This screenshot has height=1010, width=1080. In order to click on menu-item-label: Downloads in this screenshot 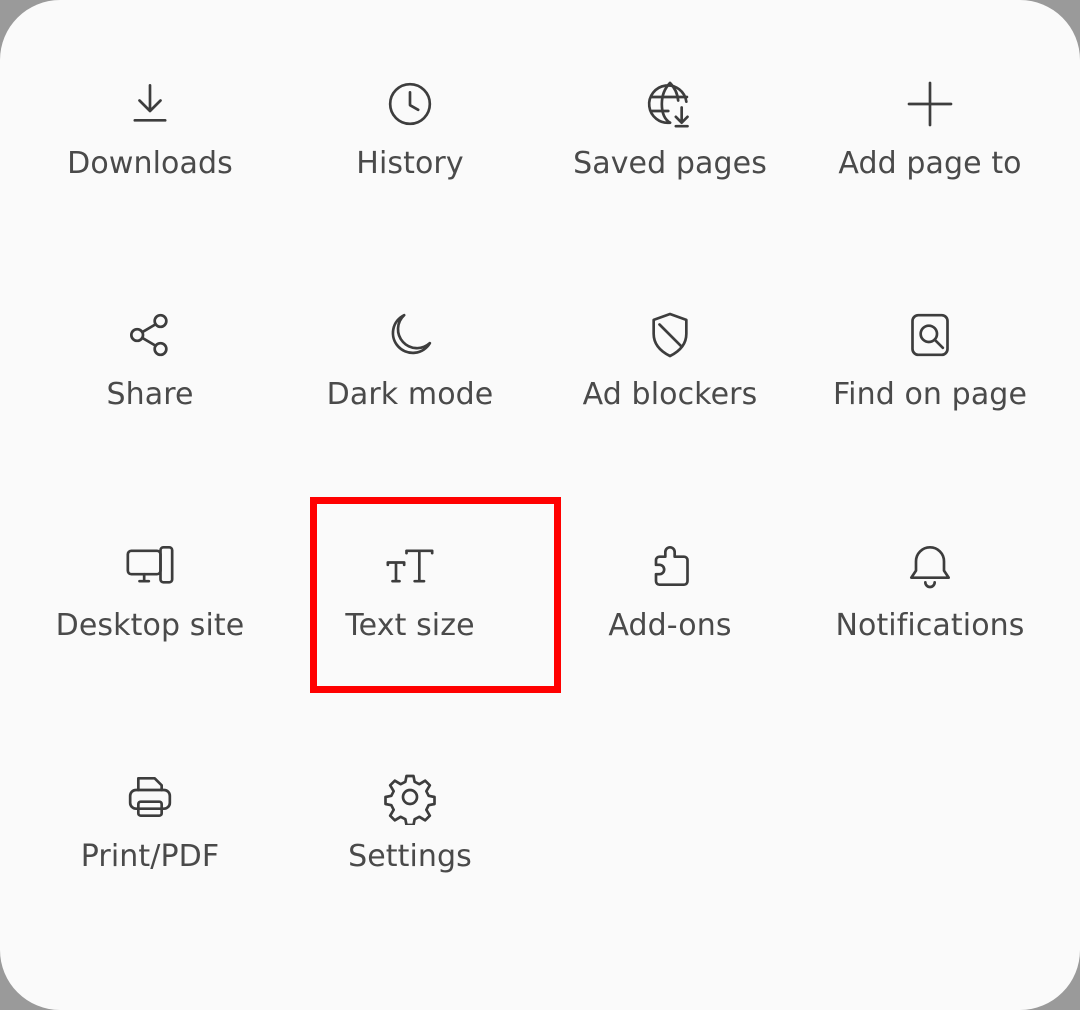, I will do `click(150, 163)`.